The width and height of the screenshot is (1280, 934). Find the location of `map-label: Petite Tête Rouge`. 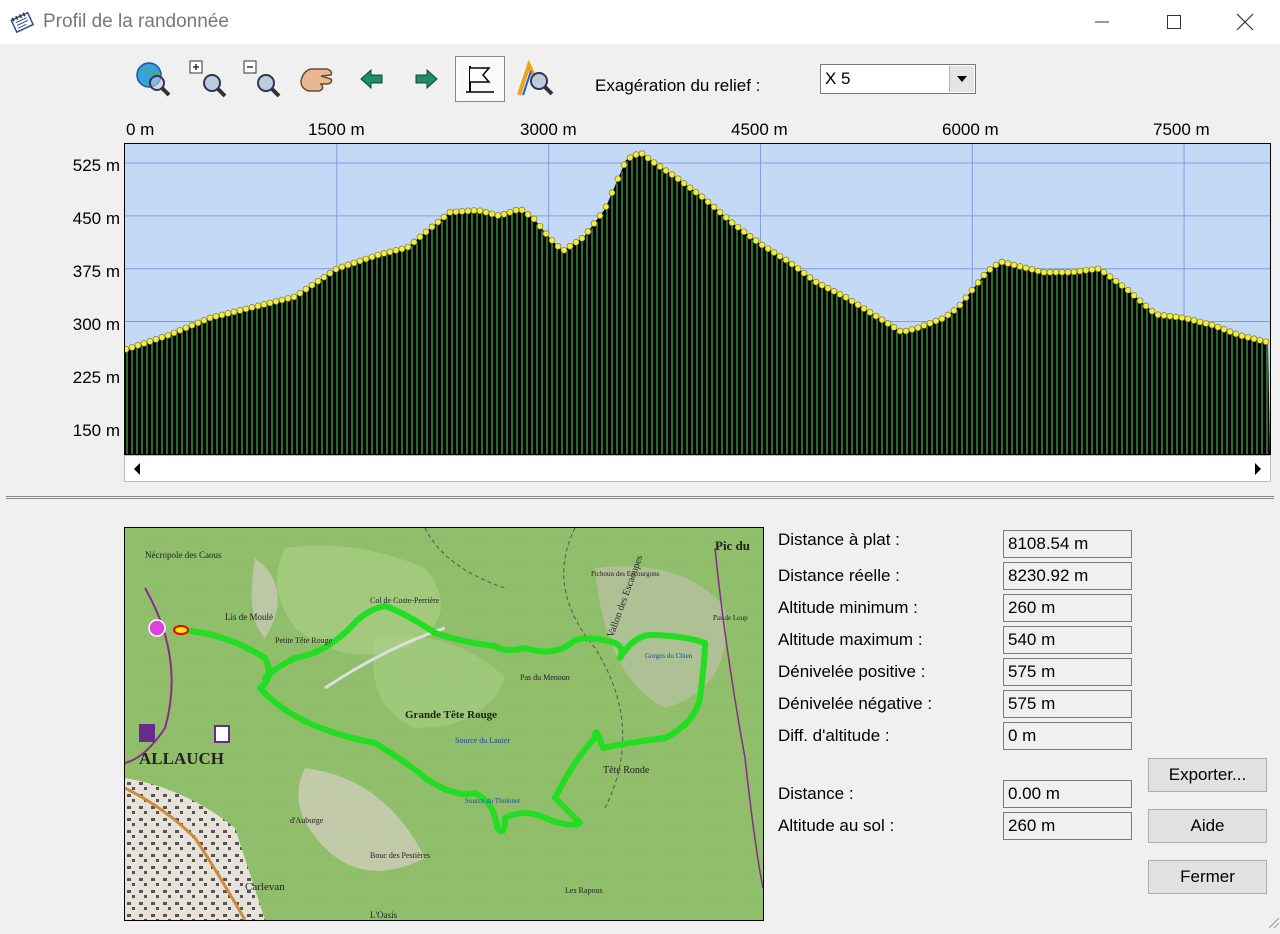

map-label: Petite Tête Rouge is located at coordinates (304, 640).